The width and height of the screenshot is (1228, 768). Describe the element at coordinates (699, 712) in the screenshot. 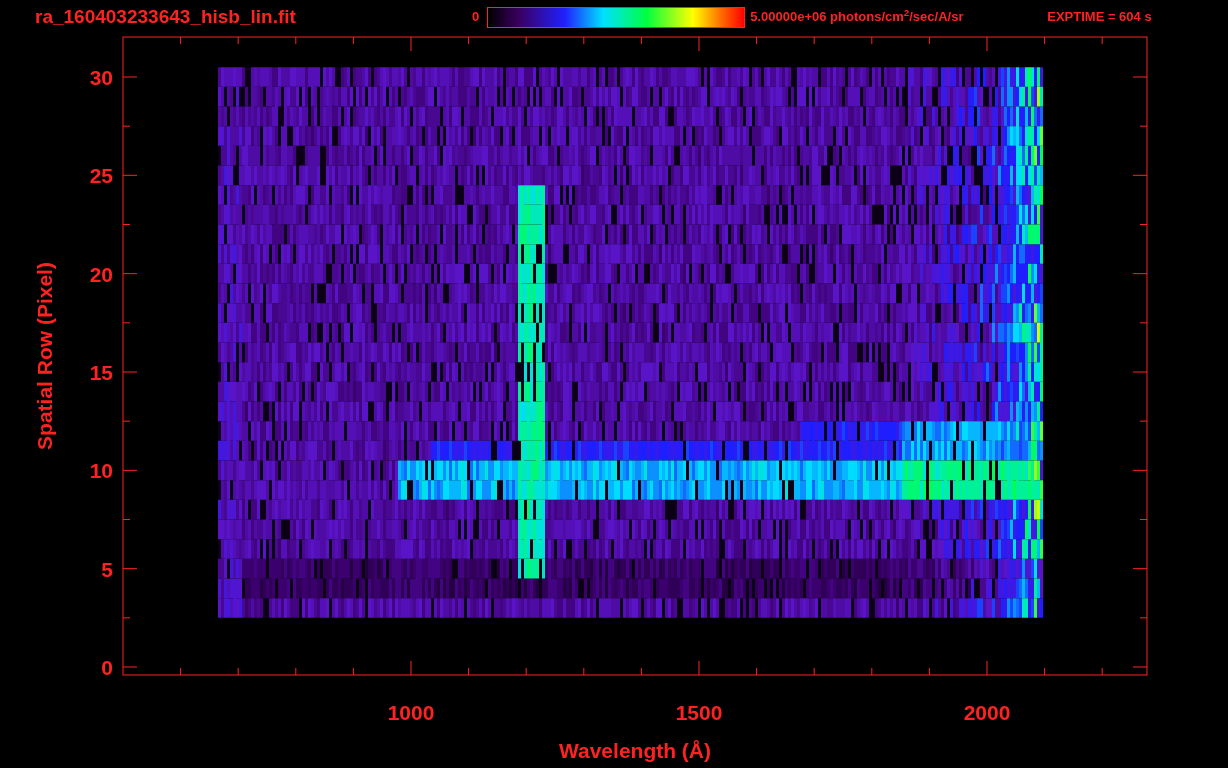

I see `x-tick-label: 1500` at that location.